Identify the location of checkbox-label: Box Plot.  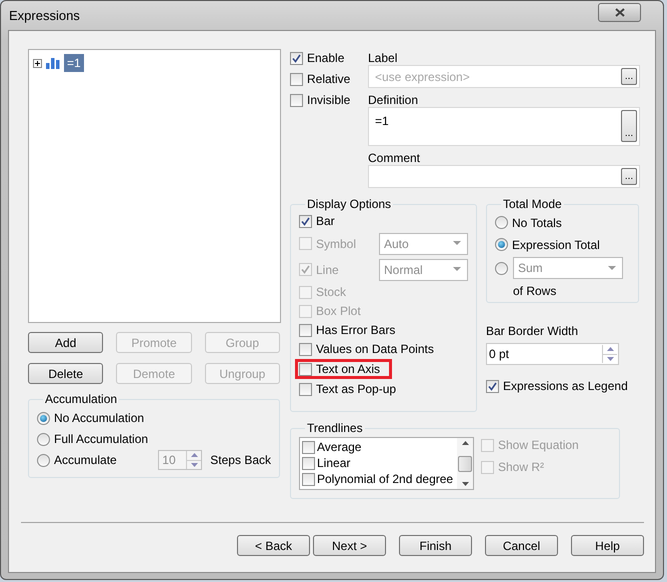
(338, 311).